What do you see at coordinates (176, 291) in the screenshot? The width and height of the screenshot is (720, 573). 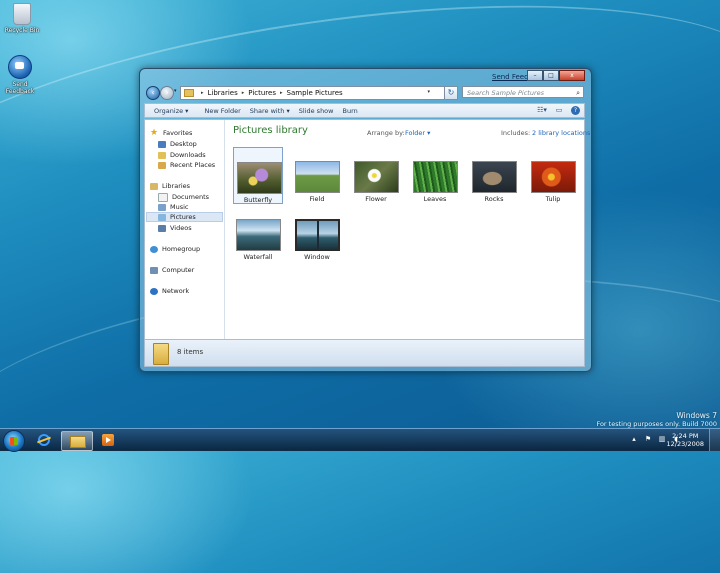 I see `nav-label: Network` at bounding box center [176, 291].